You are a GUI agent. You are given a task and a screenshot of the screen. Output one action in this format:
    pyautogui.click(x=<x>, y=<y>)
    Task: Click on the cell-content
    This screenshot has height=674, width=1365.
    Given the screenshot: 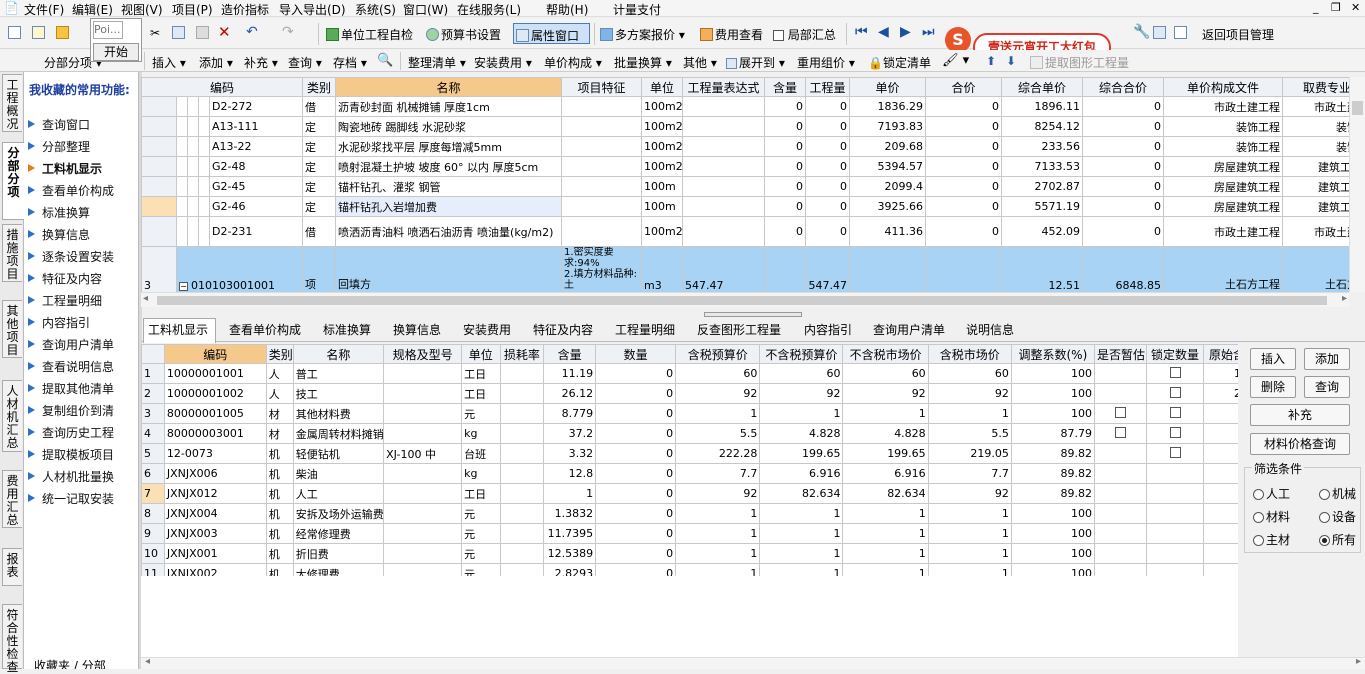 What is the action you would take?
    pyautogui.click(x=785, y=269)
    